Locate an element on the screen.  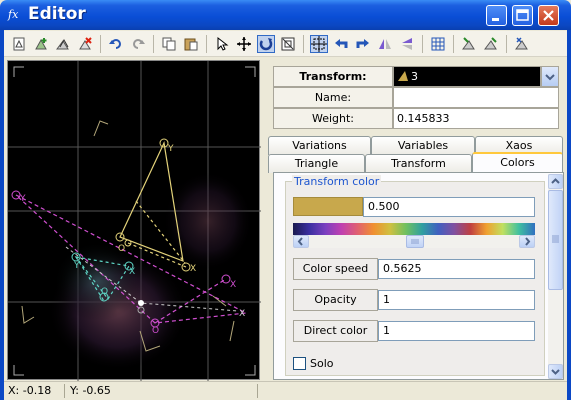
direct-color-field: 1 is located at coordinates (456, 331).